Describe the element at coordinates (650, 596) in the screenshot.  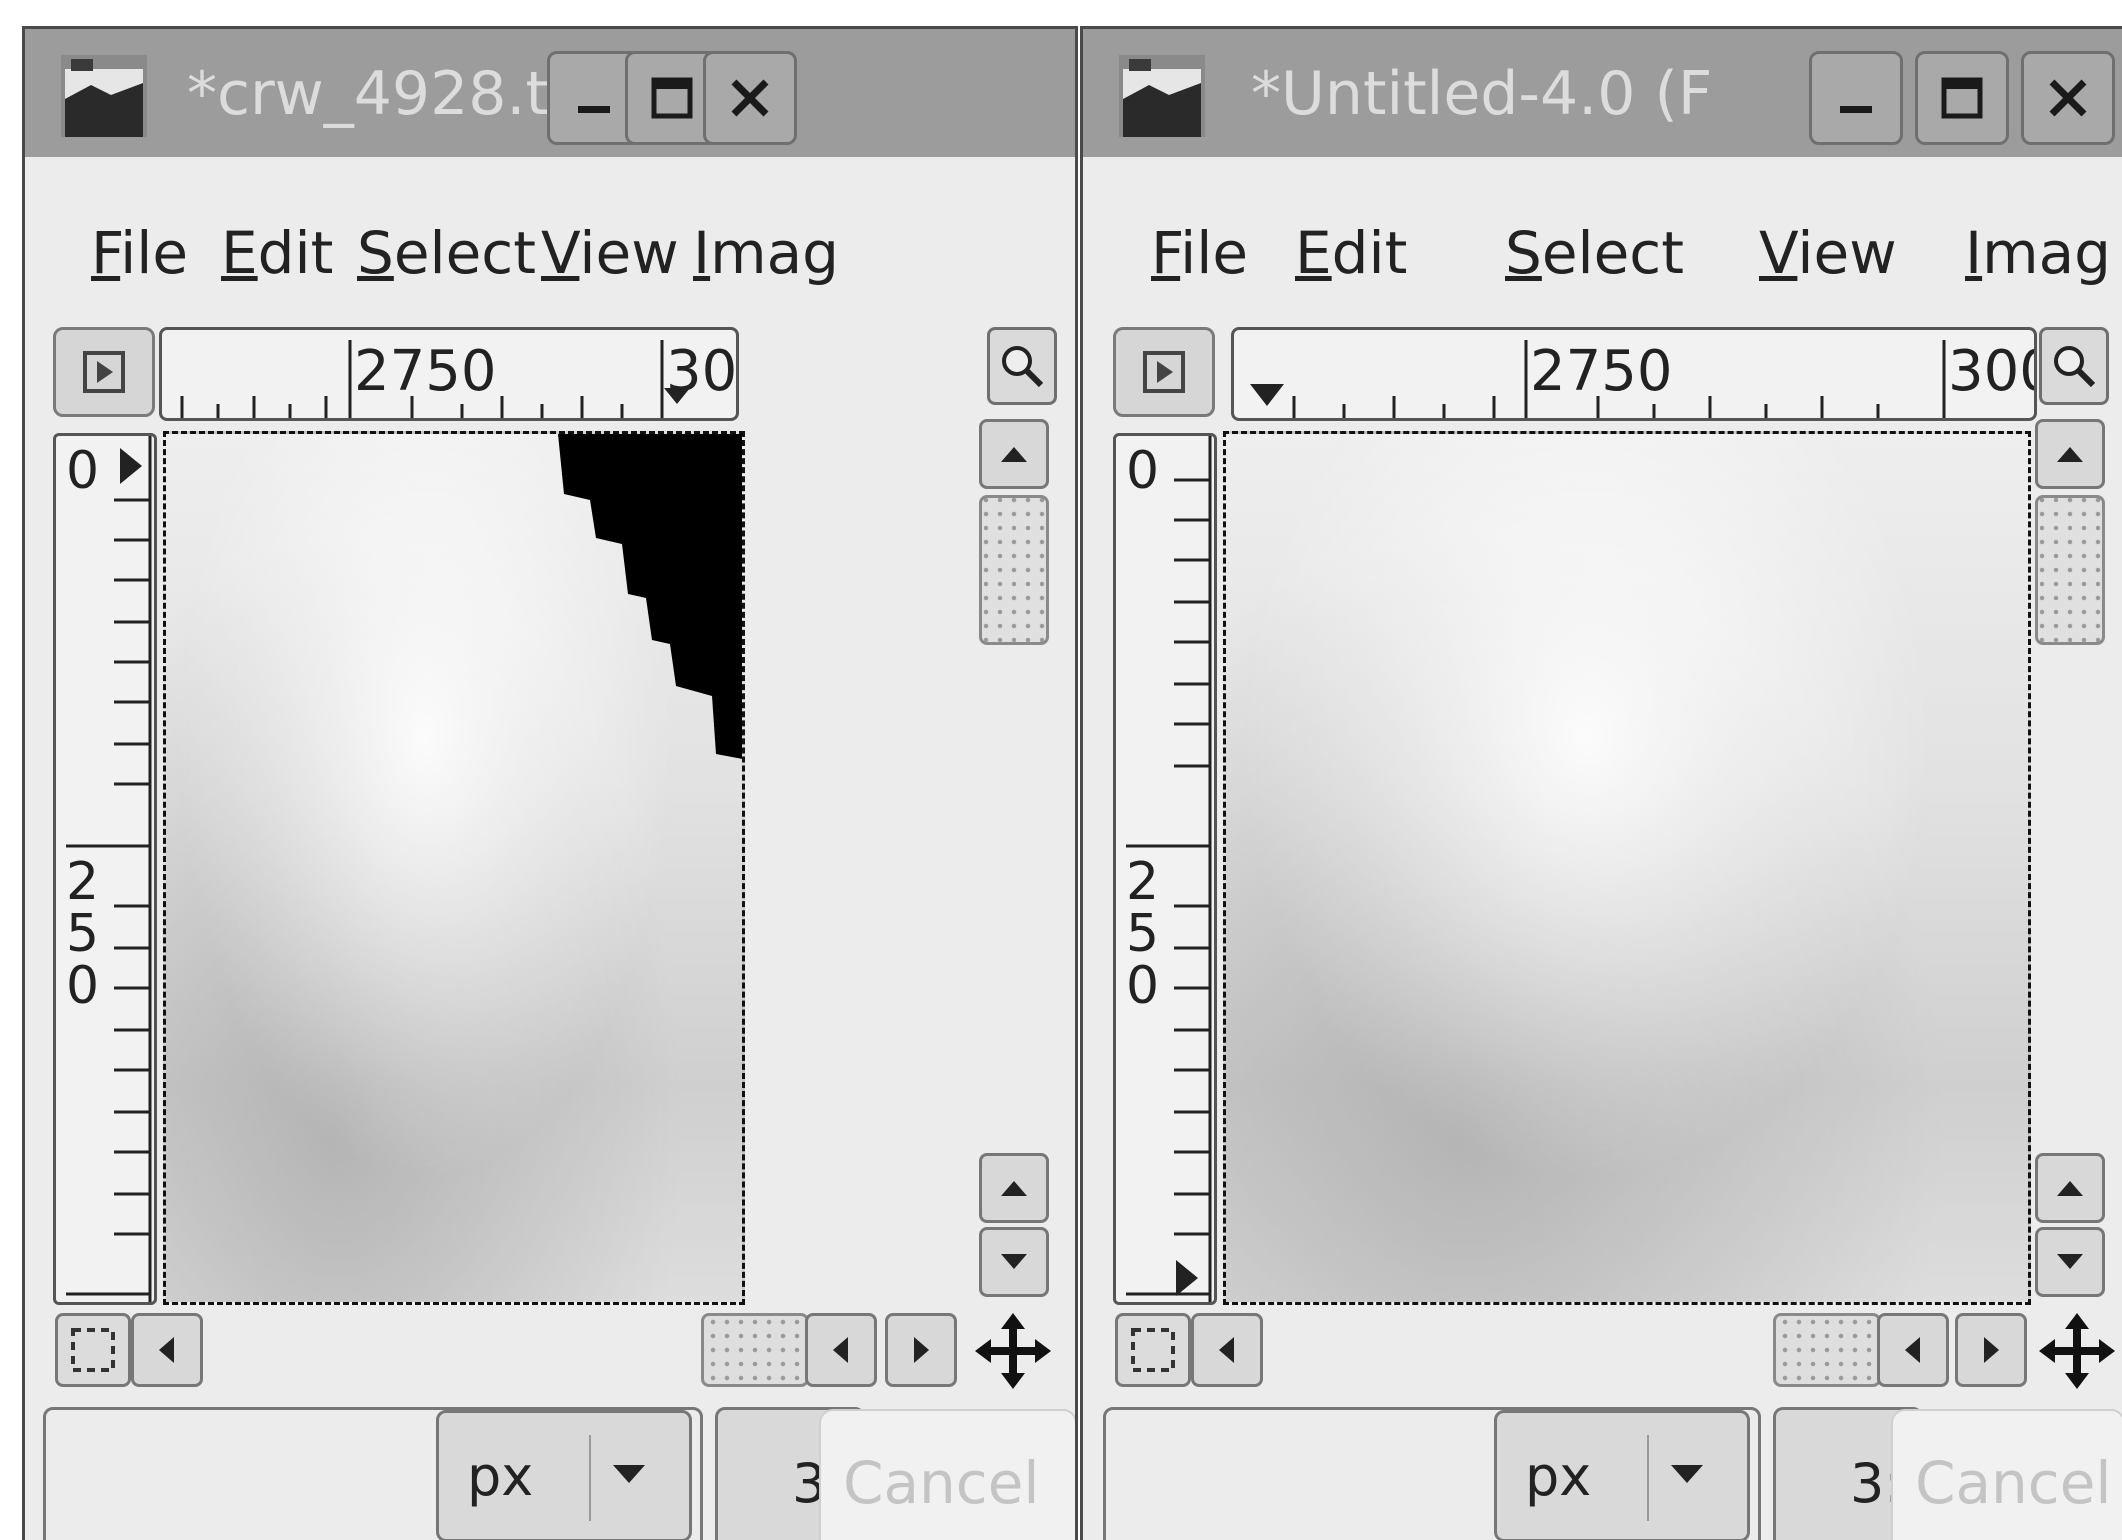
I see `selection-mask-region` at that location.